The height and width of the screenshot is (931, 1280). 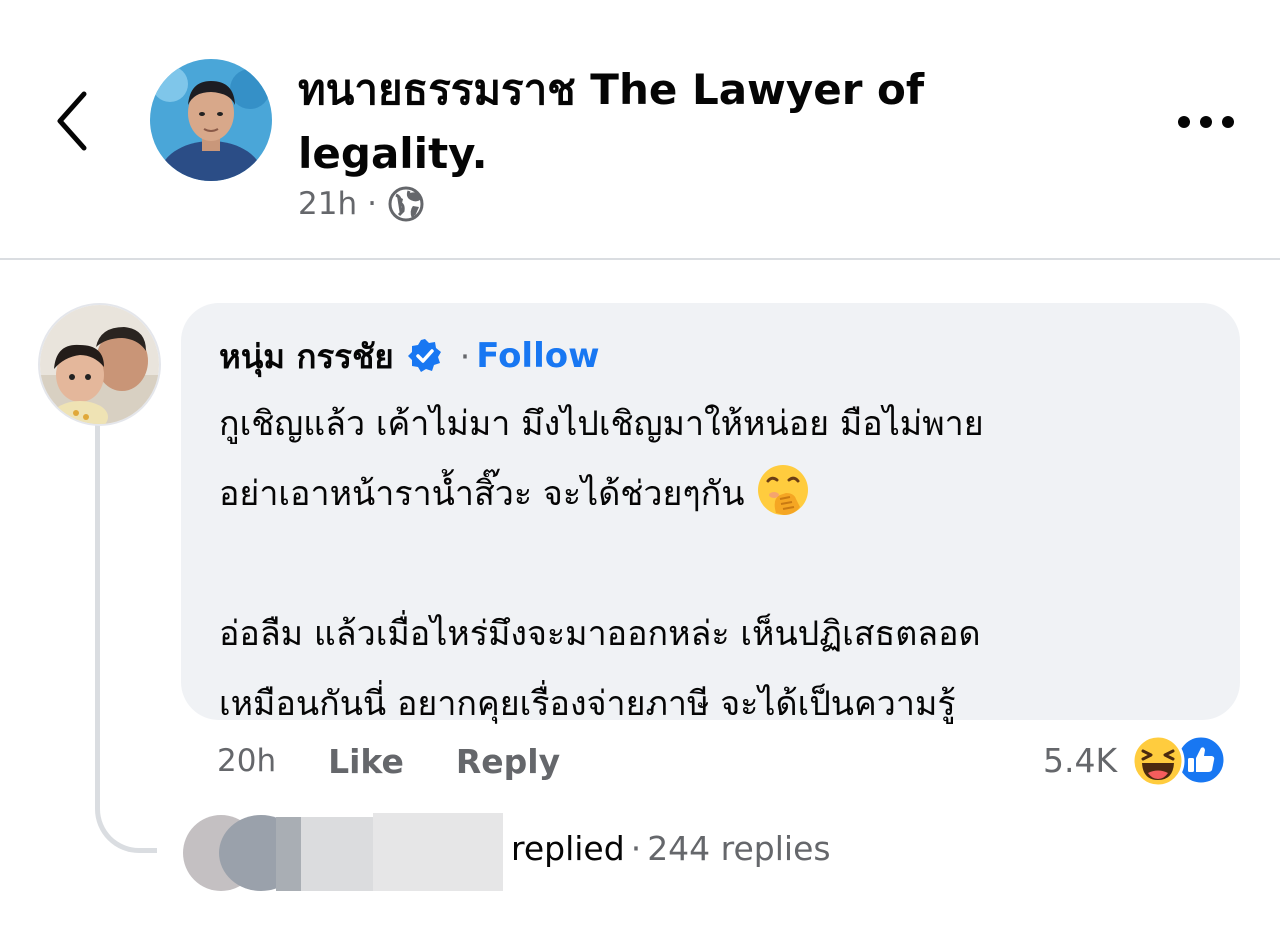 I want to click on post-time: 21h, so click(x=327, y=204).